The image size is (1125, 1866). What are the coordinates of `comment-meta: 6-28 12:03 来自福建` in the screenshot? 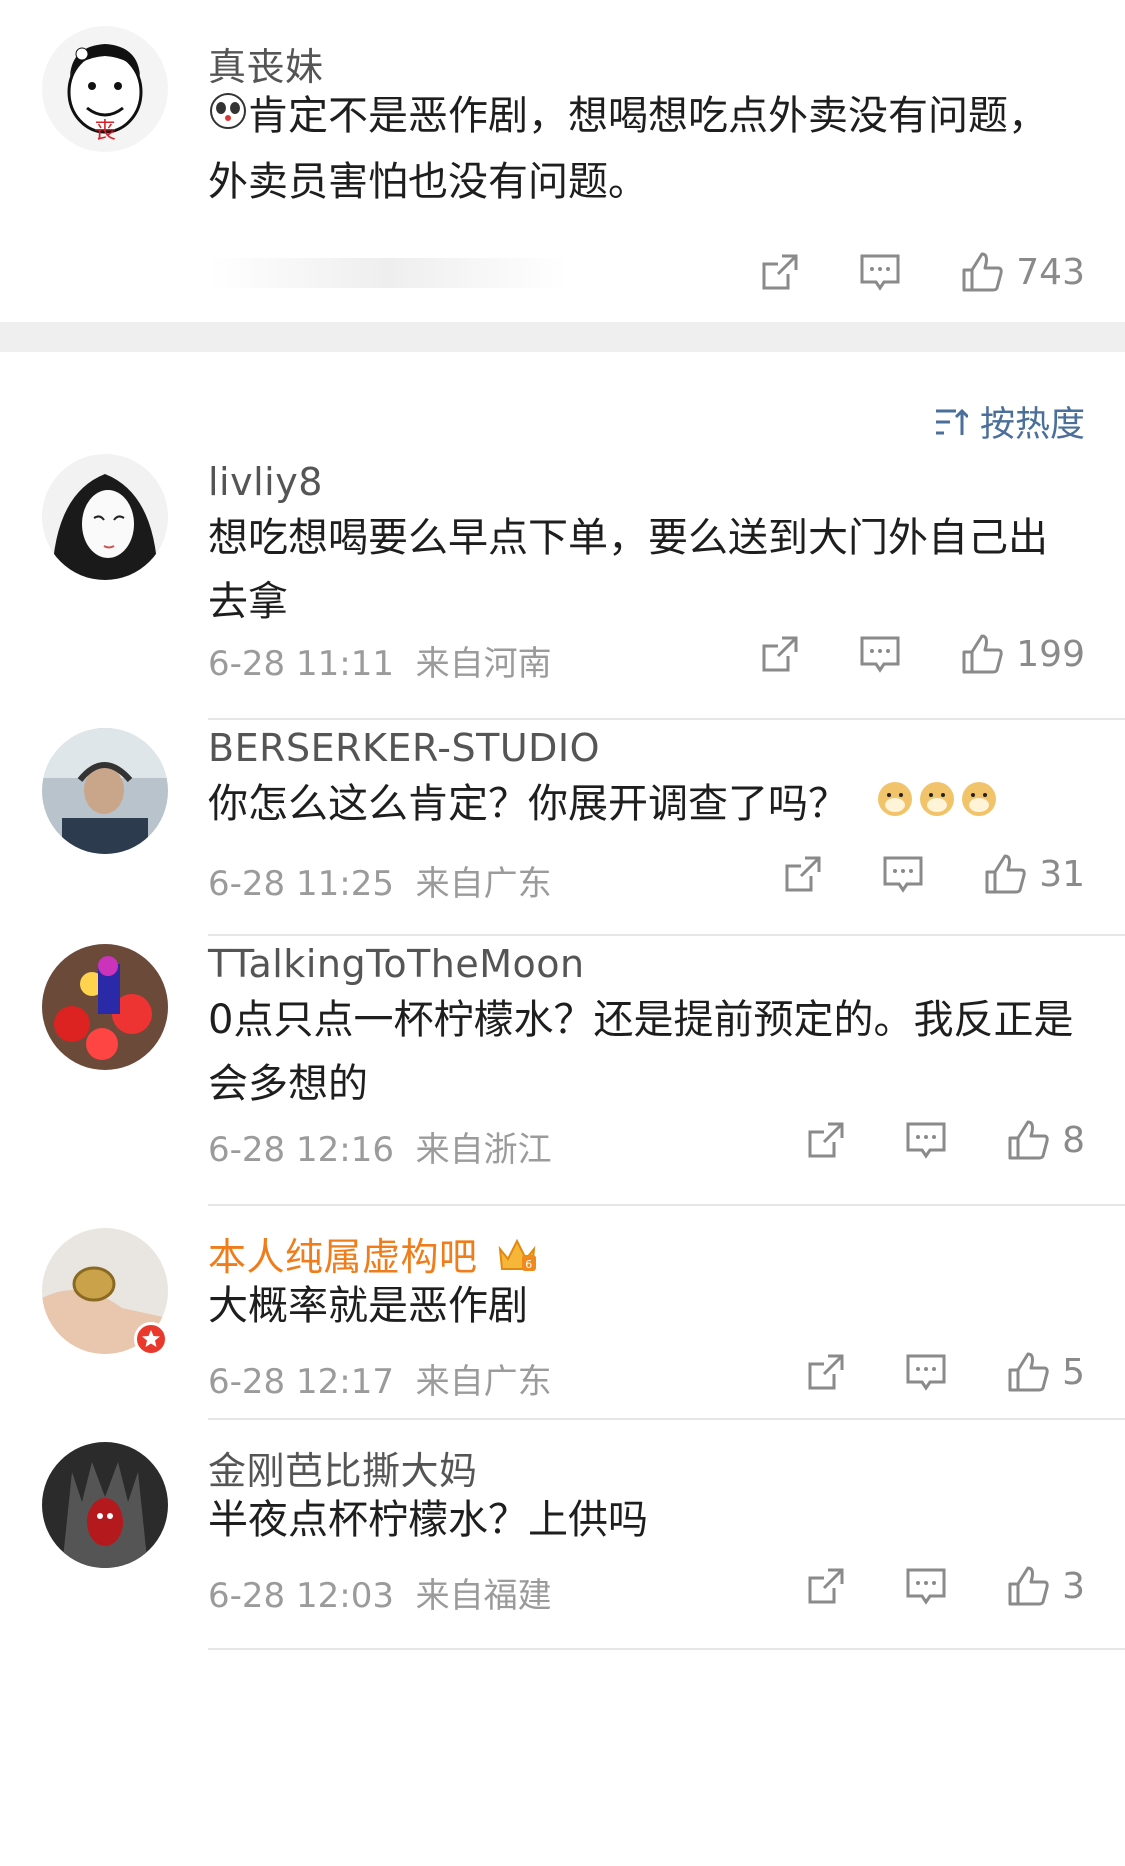 It's located at (380, 1592).